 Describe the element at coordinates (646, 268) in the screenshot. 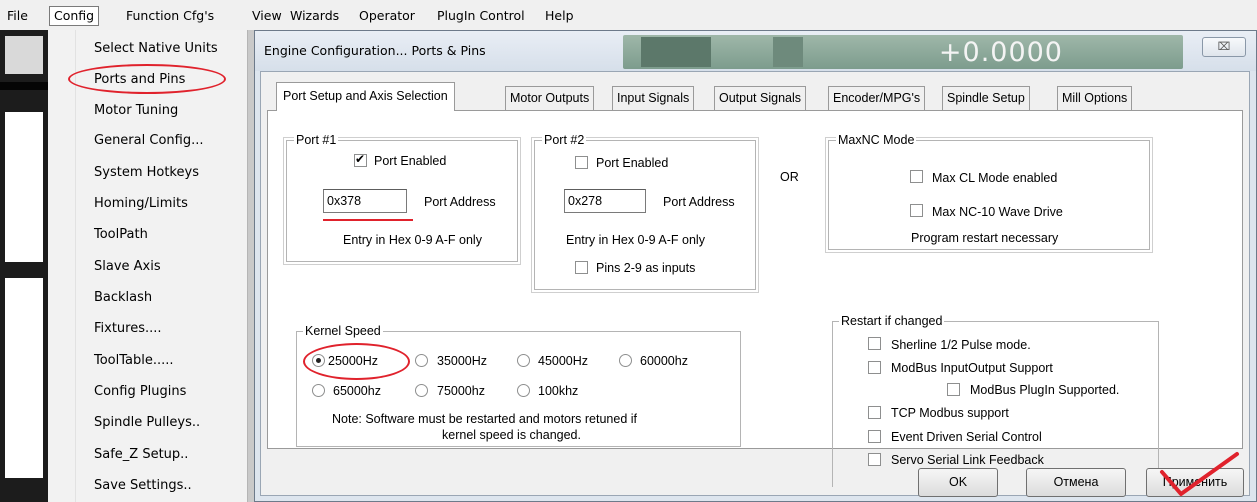

I see `port2-inputs-label: Pins 2-9 as inputs` at that location.